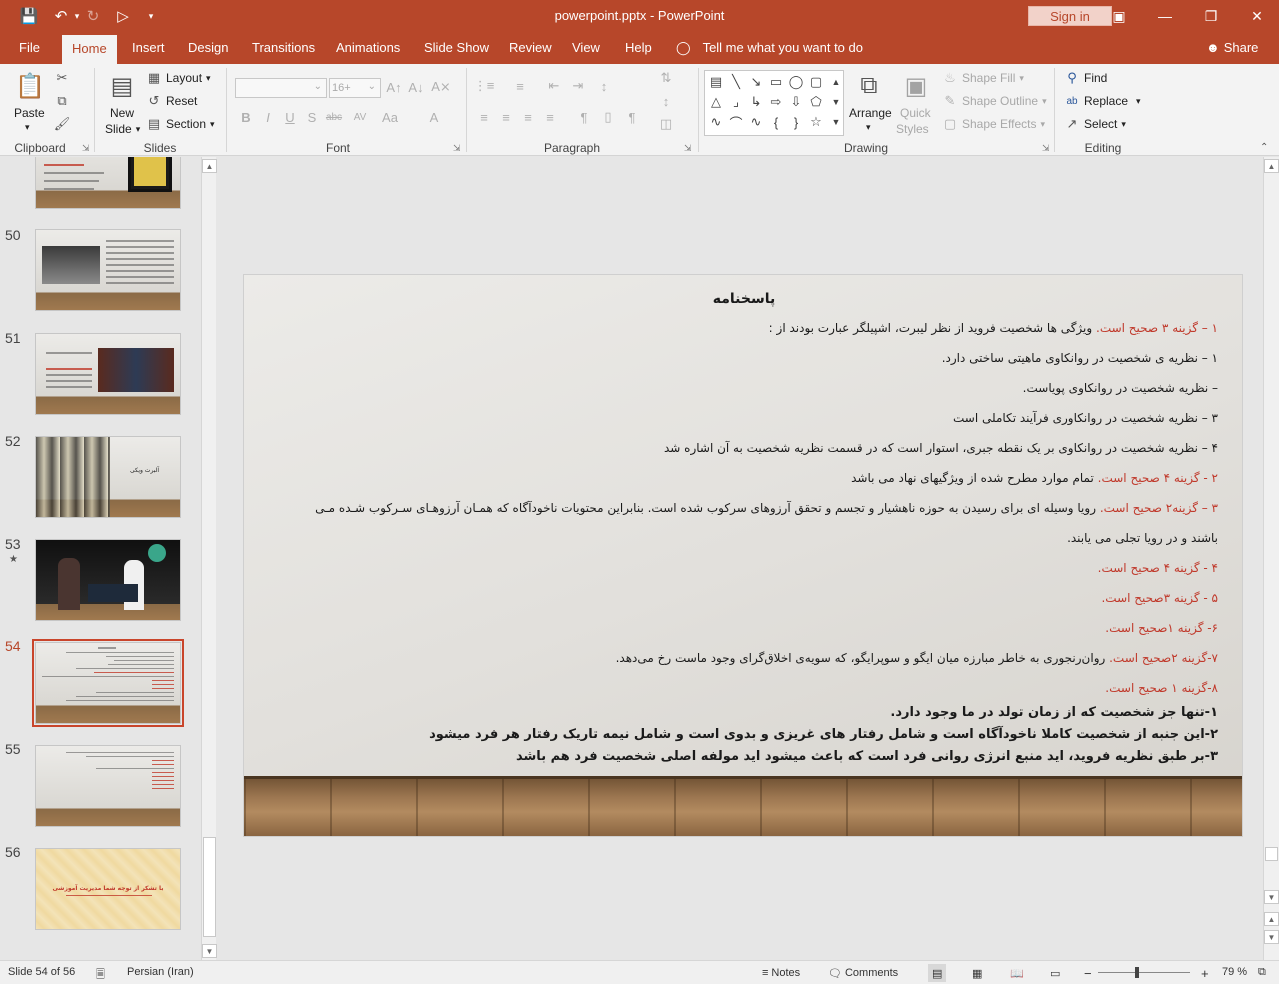 The height and width of the screenshot is (984, 1279). I want to click on star-shape-icon: ☆, so click(816, 122).